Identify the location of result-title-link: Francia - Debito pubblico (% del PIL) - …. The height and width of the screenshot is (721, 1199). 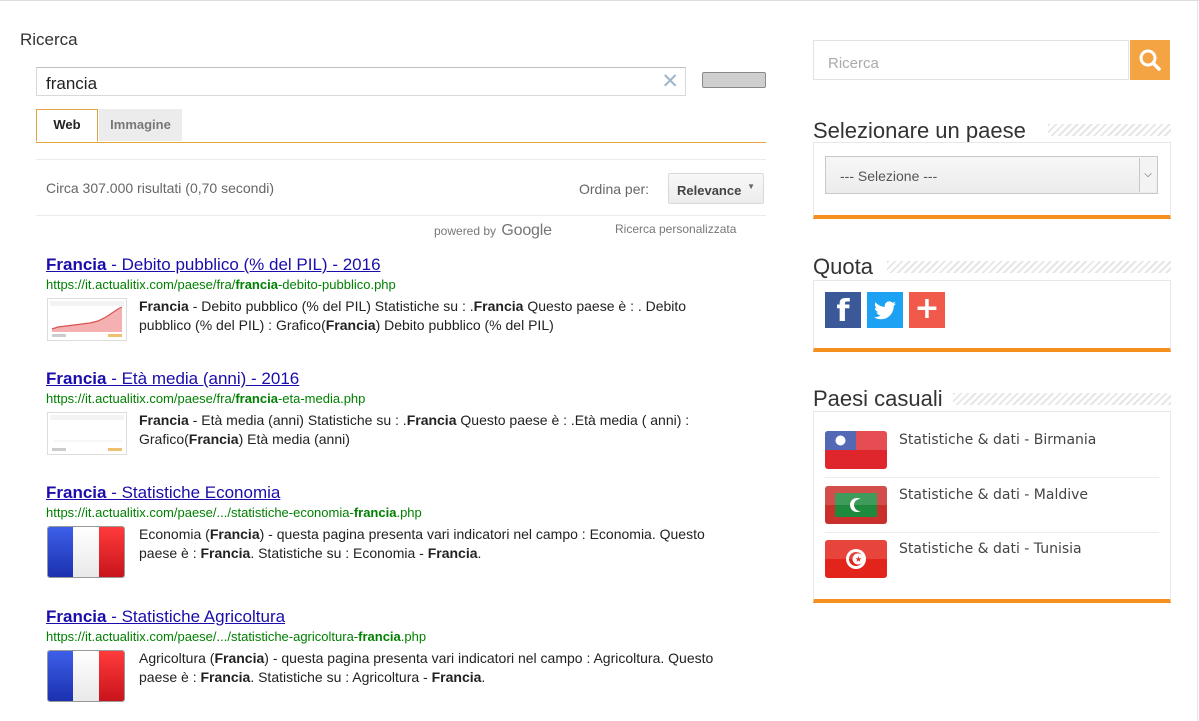
(406, 265).